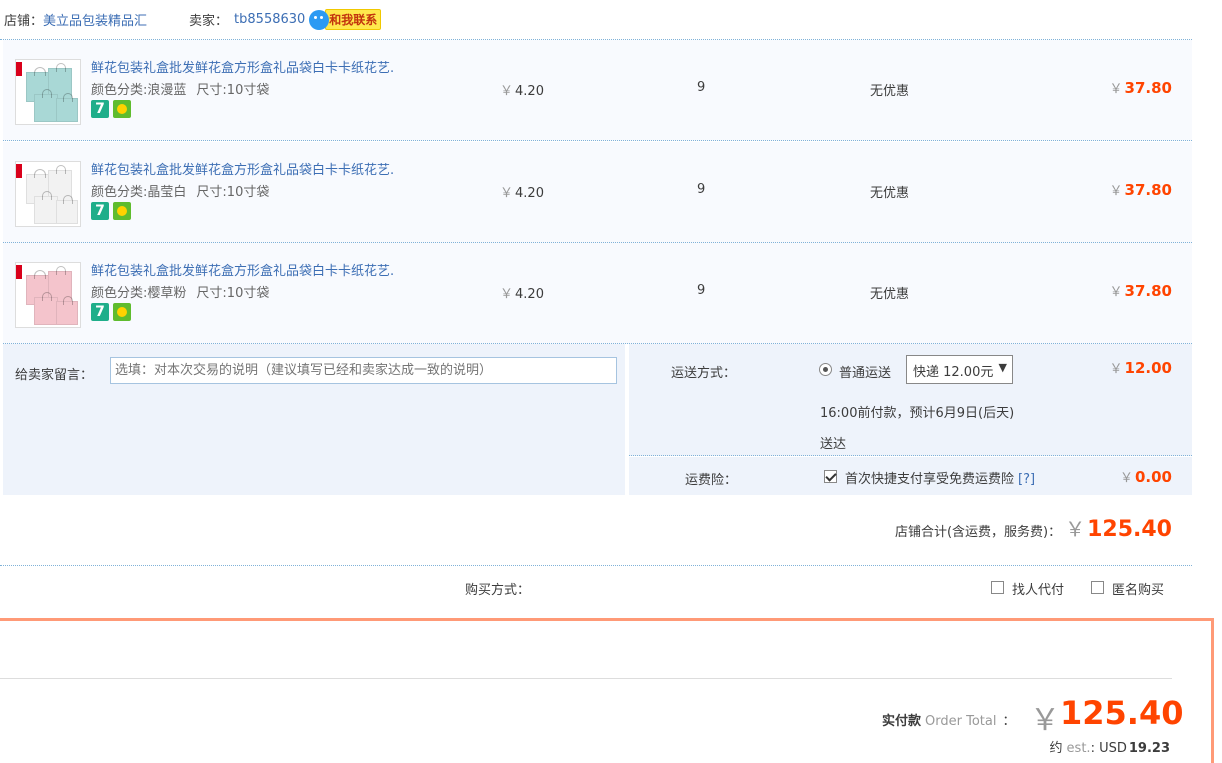 The image size is (1222, 763). Describe the element at coordinates (167, 293) in the screenshot. I see `item-c-val: 樱草粉` at that location.